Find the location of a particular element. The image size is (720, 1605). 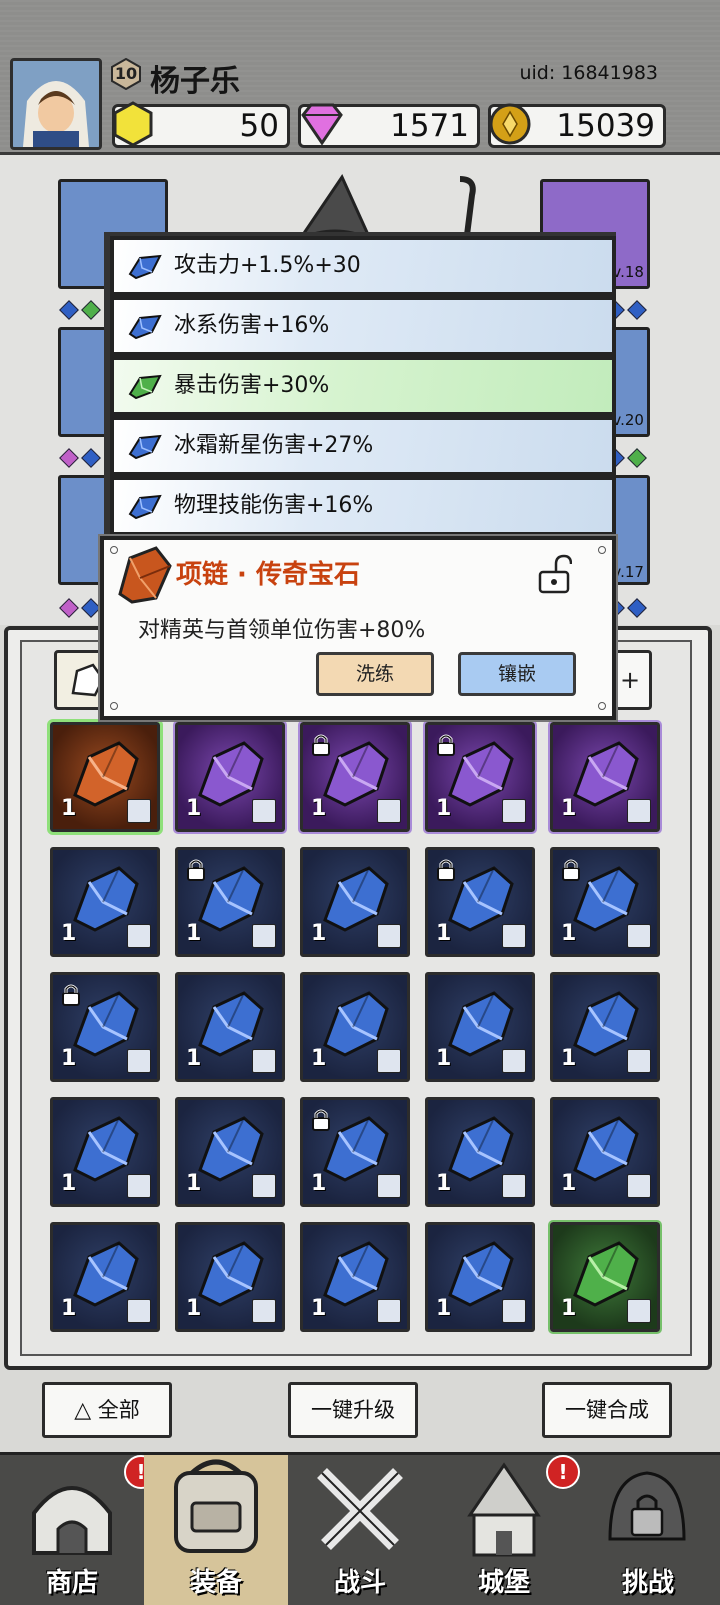

nav-equipment-label: 装备 is located at coordinates (215, 1583).